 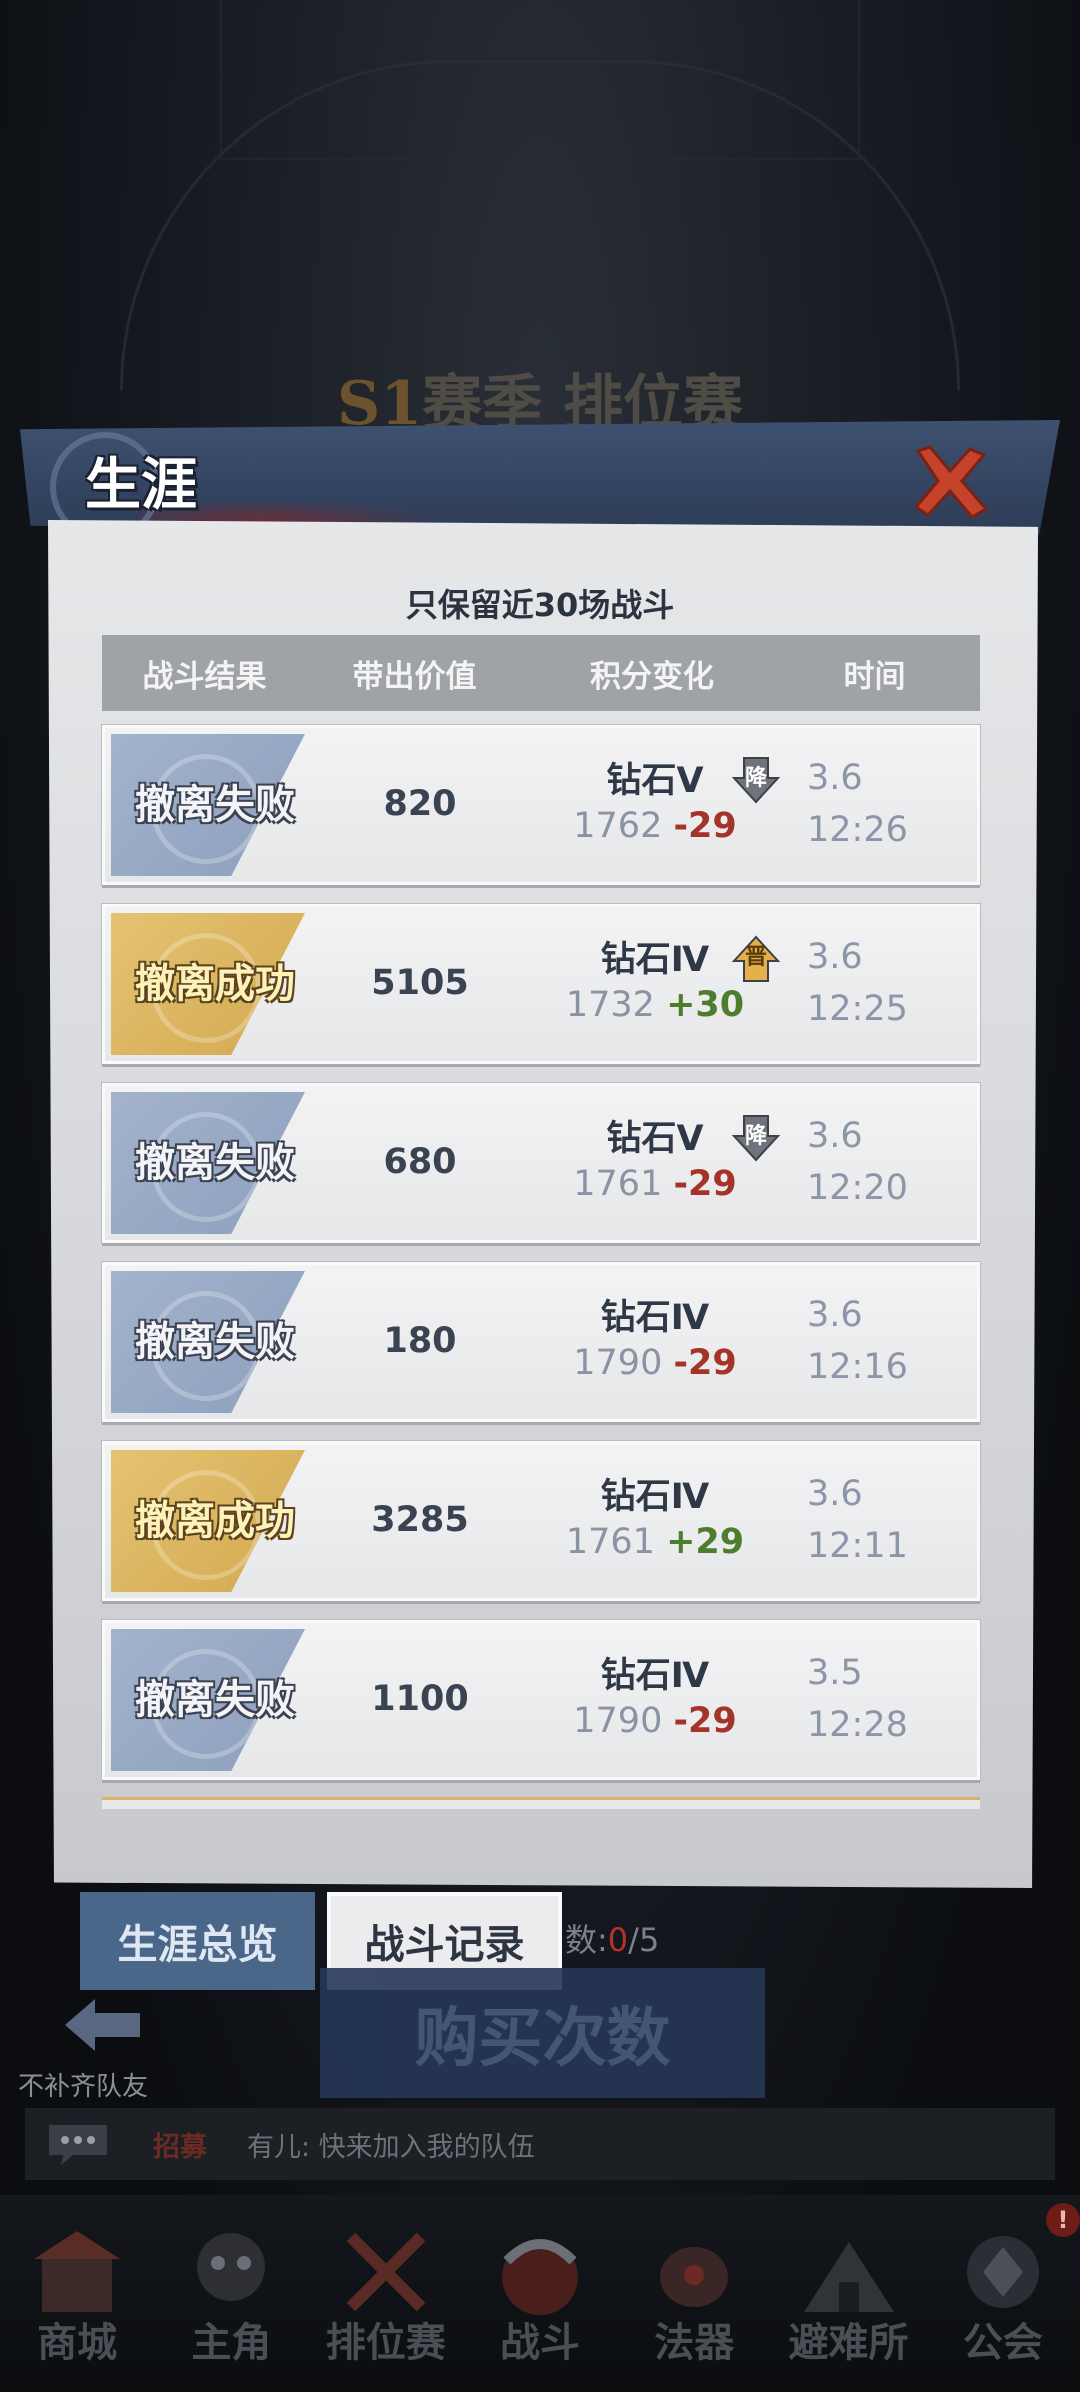 I want to click on nav-item-ranked: 排位赛, so click(x=386, y=2293).